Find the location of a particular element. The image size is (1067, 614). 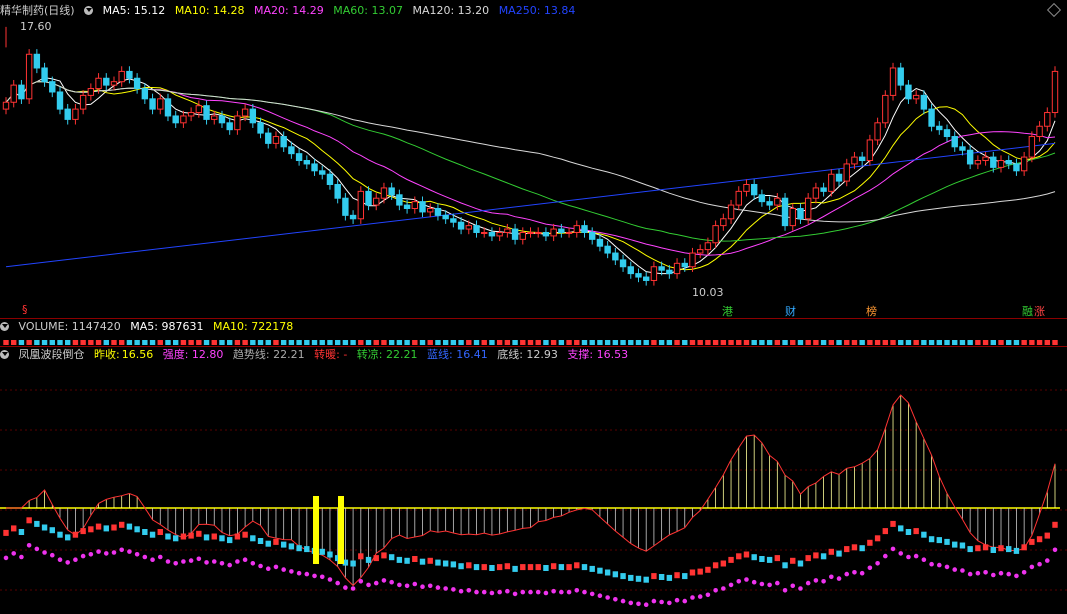

event-marker: 榜 is located at coordinates (871, 311).